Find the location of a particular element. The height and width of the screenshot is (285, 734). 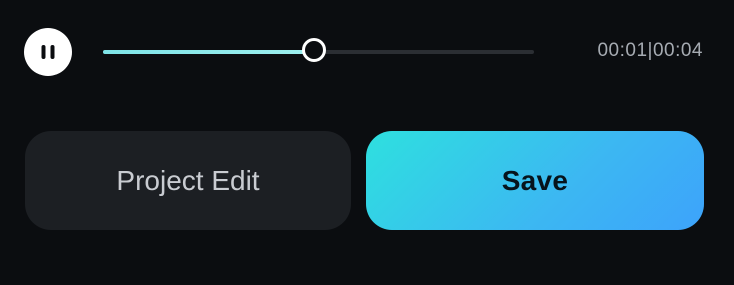

pause-button is located at coordinates (48, 52).